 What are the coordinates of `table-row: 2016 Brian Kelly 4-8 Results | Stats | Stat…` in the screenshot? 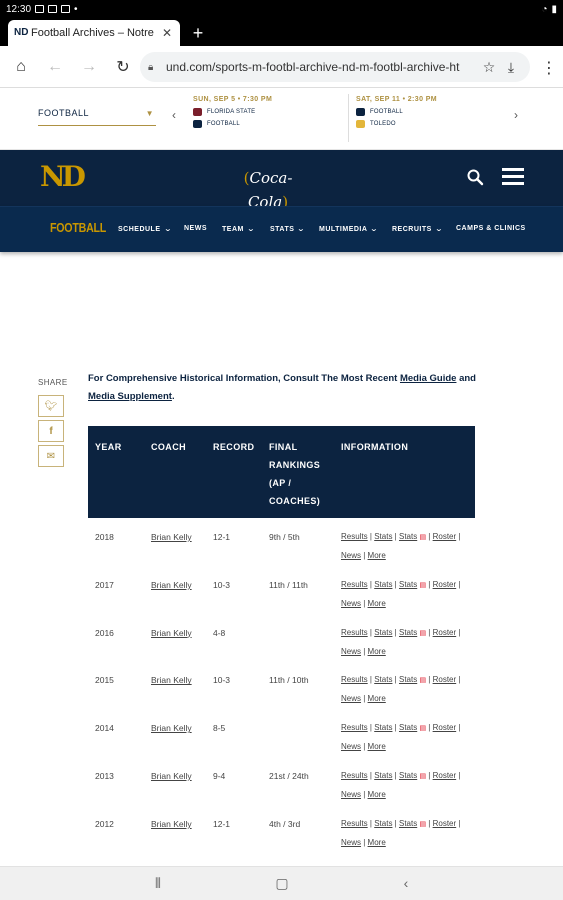 It's located at (281, 638).